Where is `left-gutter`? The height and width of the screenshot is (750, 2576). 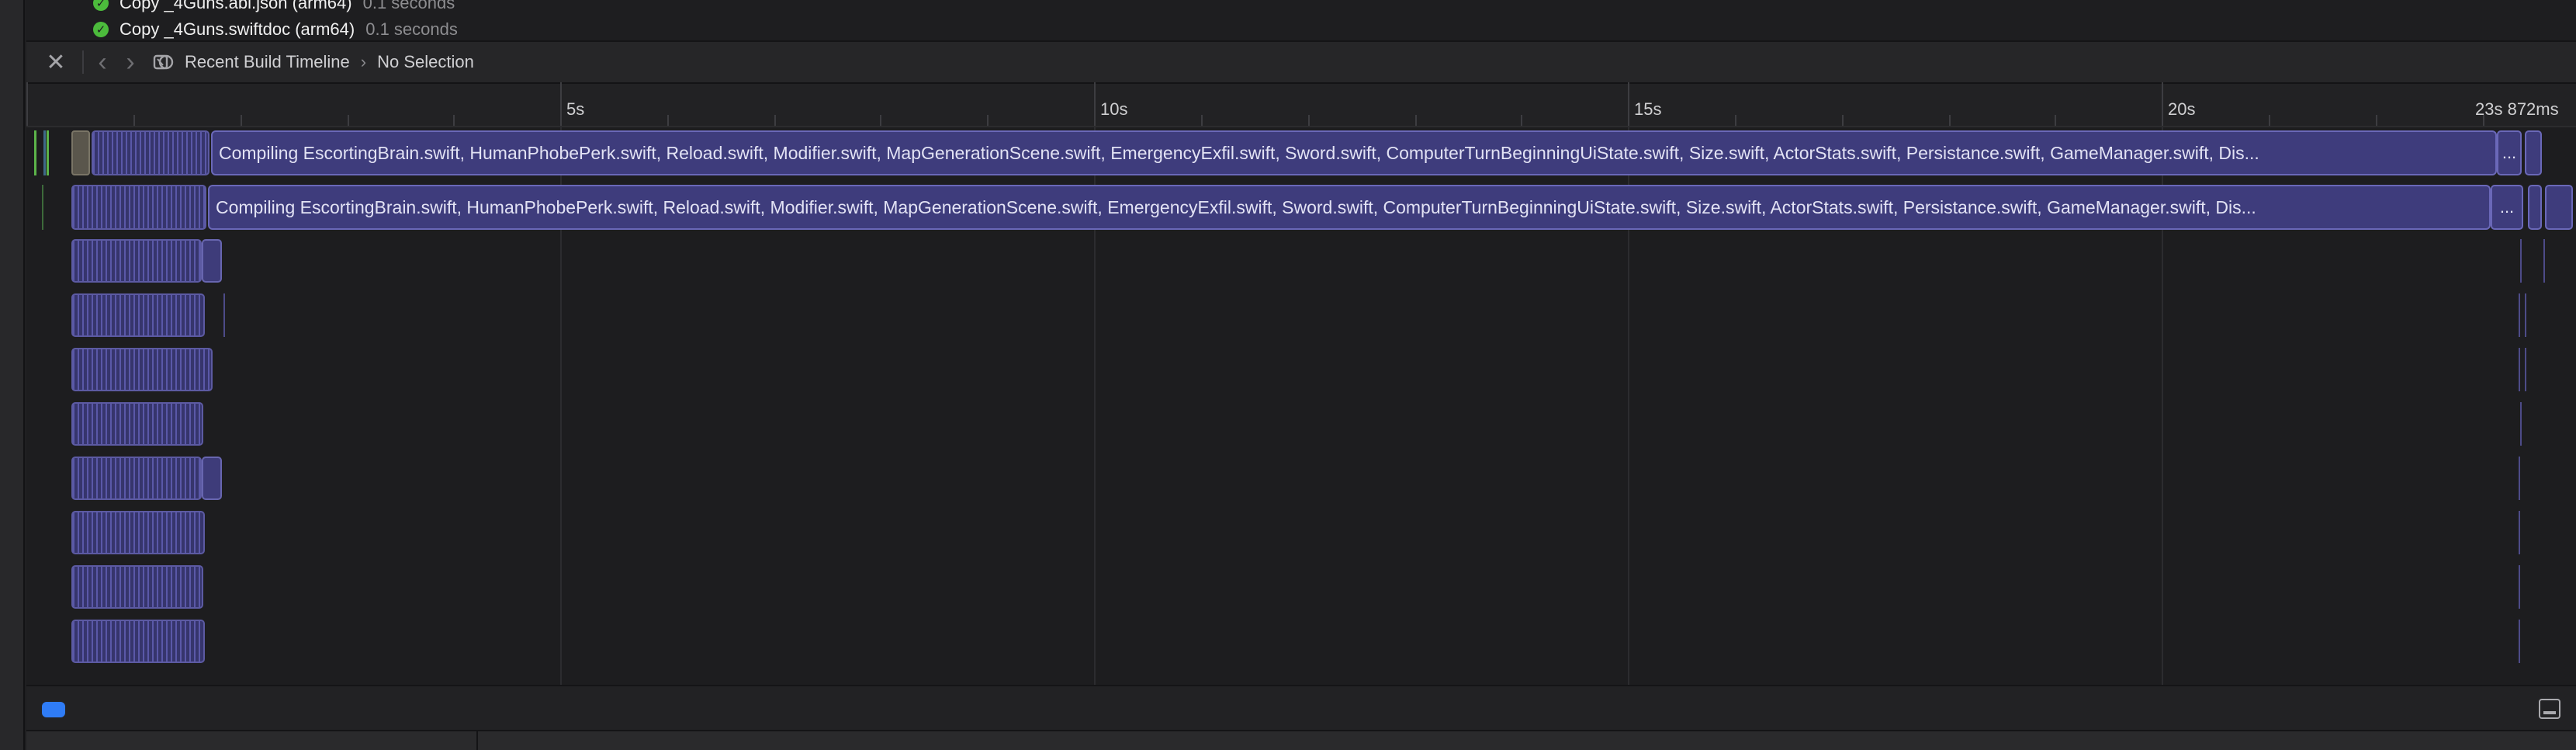
left-gutter is located at coordinates (12, 375).